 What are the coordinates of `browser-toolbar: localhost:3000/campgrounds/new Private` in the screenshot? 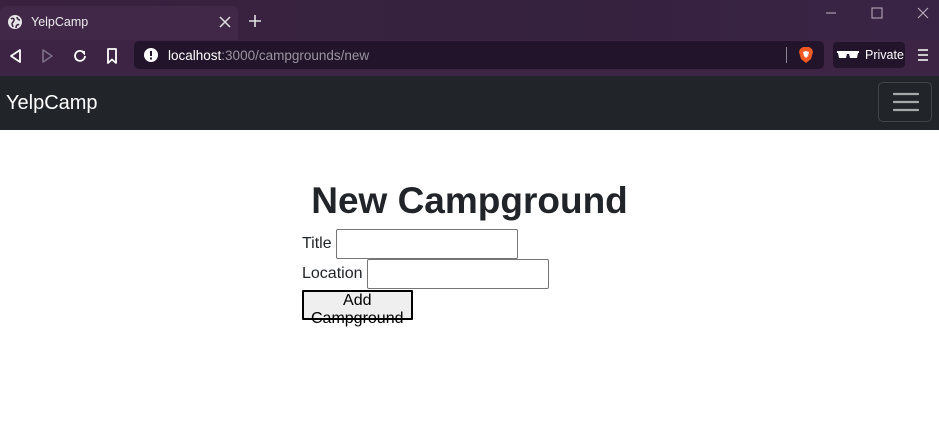 It's located at (469, 58).